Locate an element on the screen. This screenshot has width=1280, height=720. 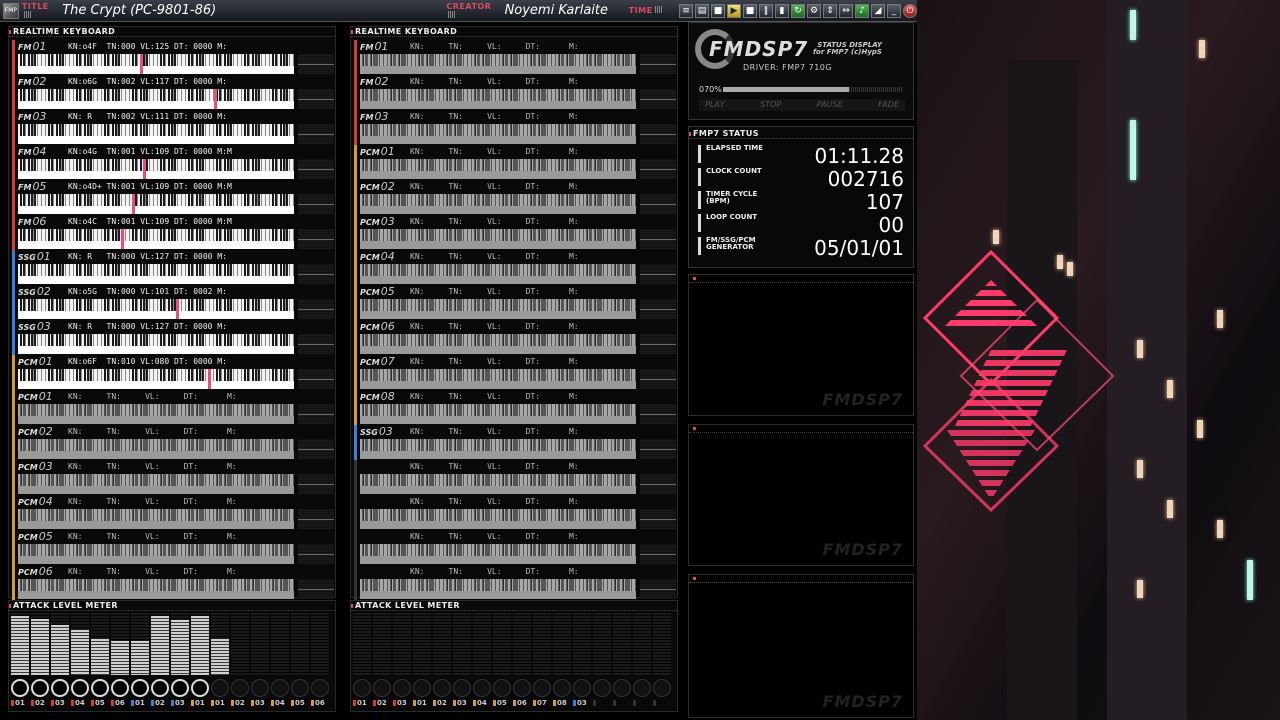
pause-control: PAUSE is located at coordinates (830, 105).